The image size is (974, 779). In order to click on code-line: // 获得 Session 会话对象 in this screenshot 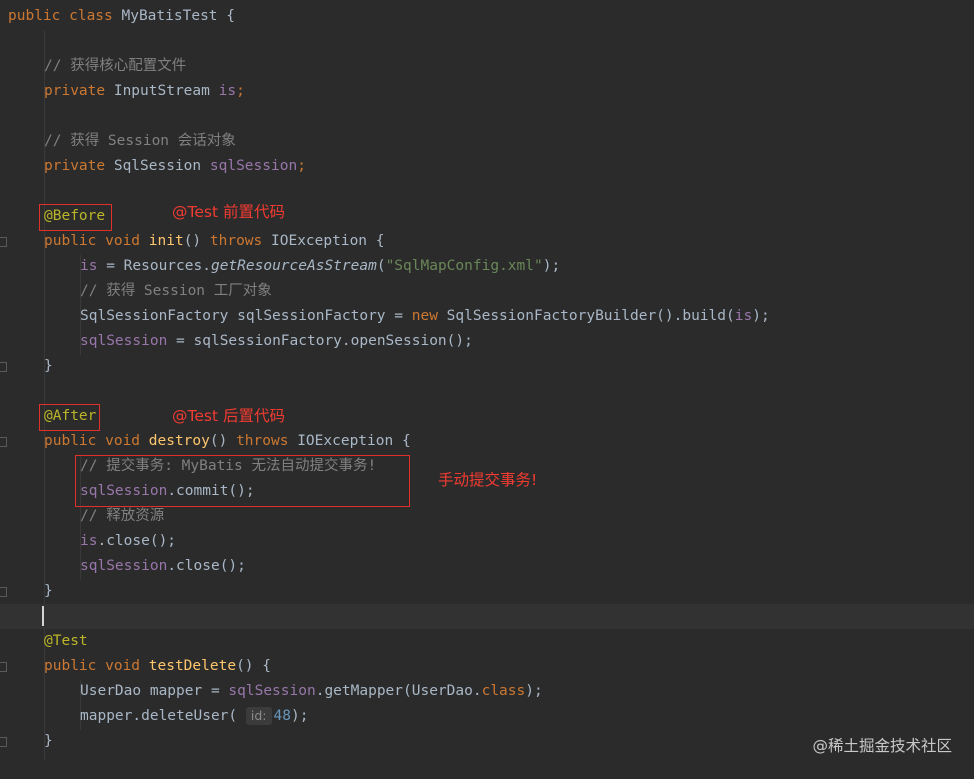, I will do `click(487, 141)`.